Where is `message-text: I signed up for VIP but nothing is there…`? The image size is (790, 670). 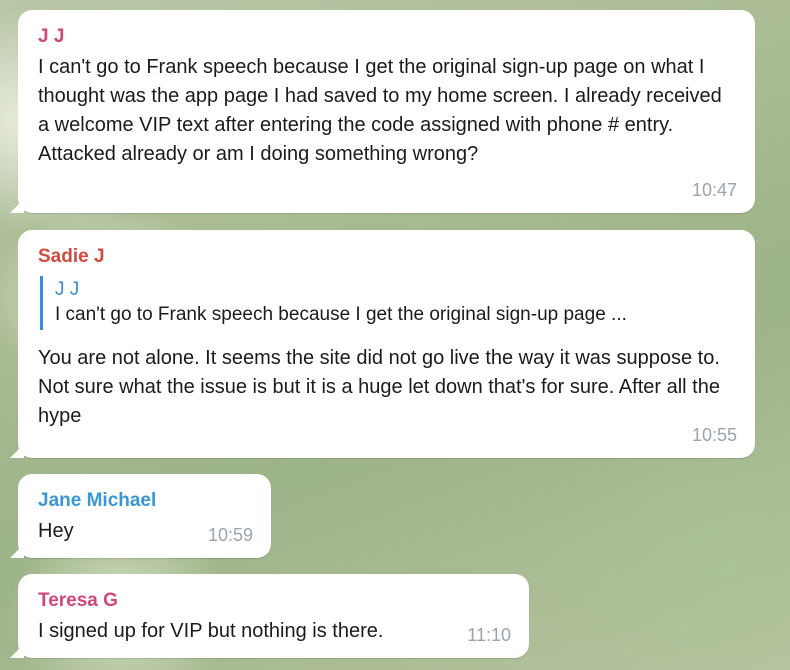
message-text: I signed up for VIP but nothing is there… is located at coordinates (211, 631).